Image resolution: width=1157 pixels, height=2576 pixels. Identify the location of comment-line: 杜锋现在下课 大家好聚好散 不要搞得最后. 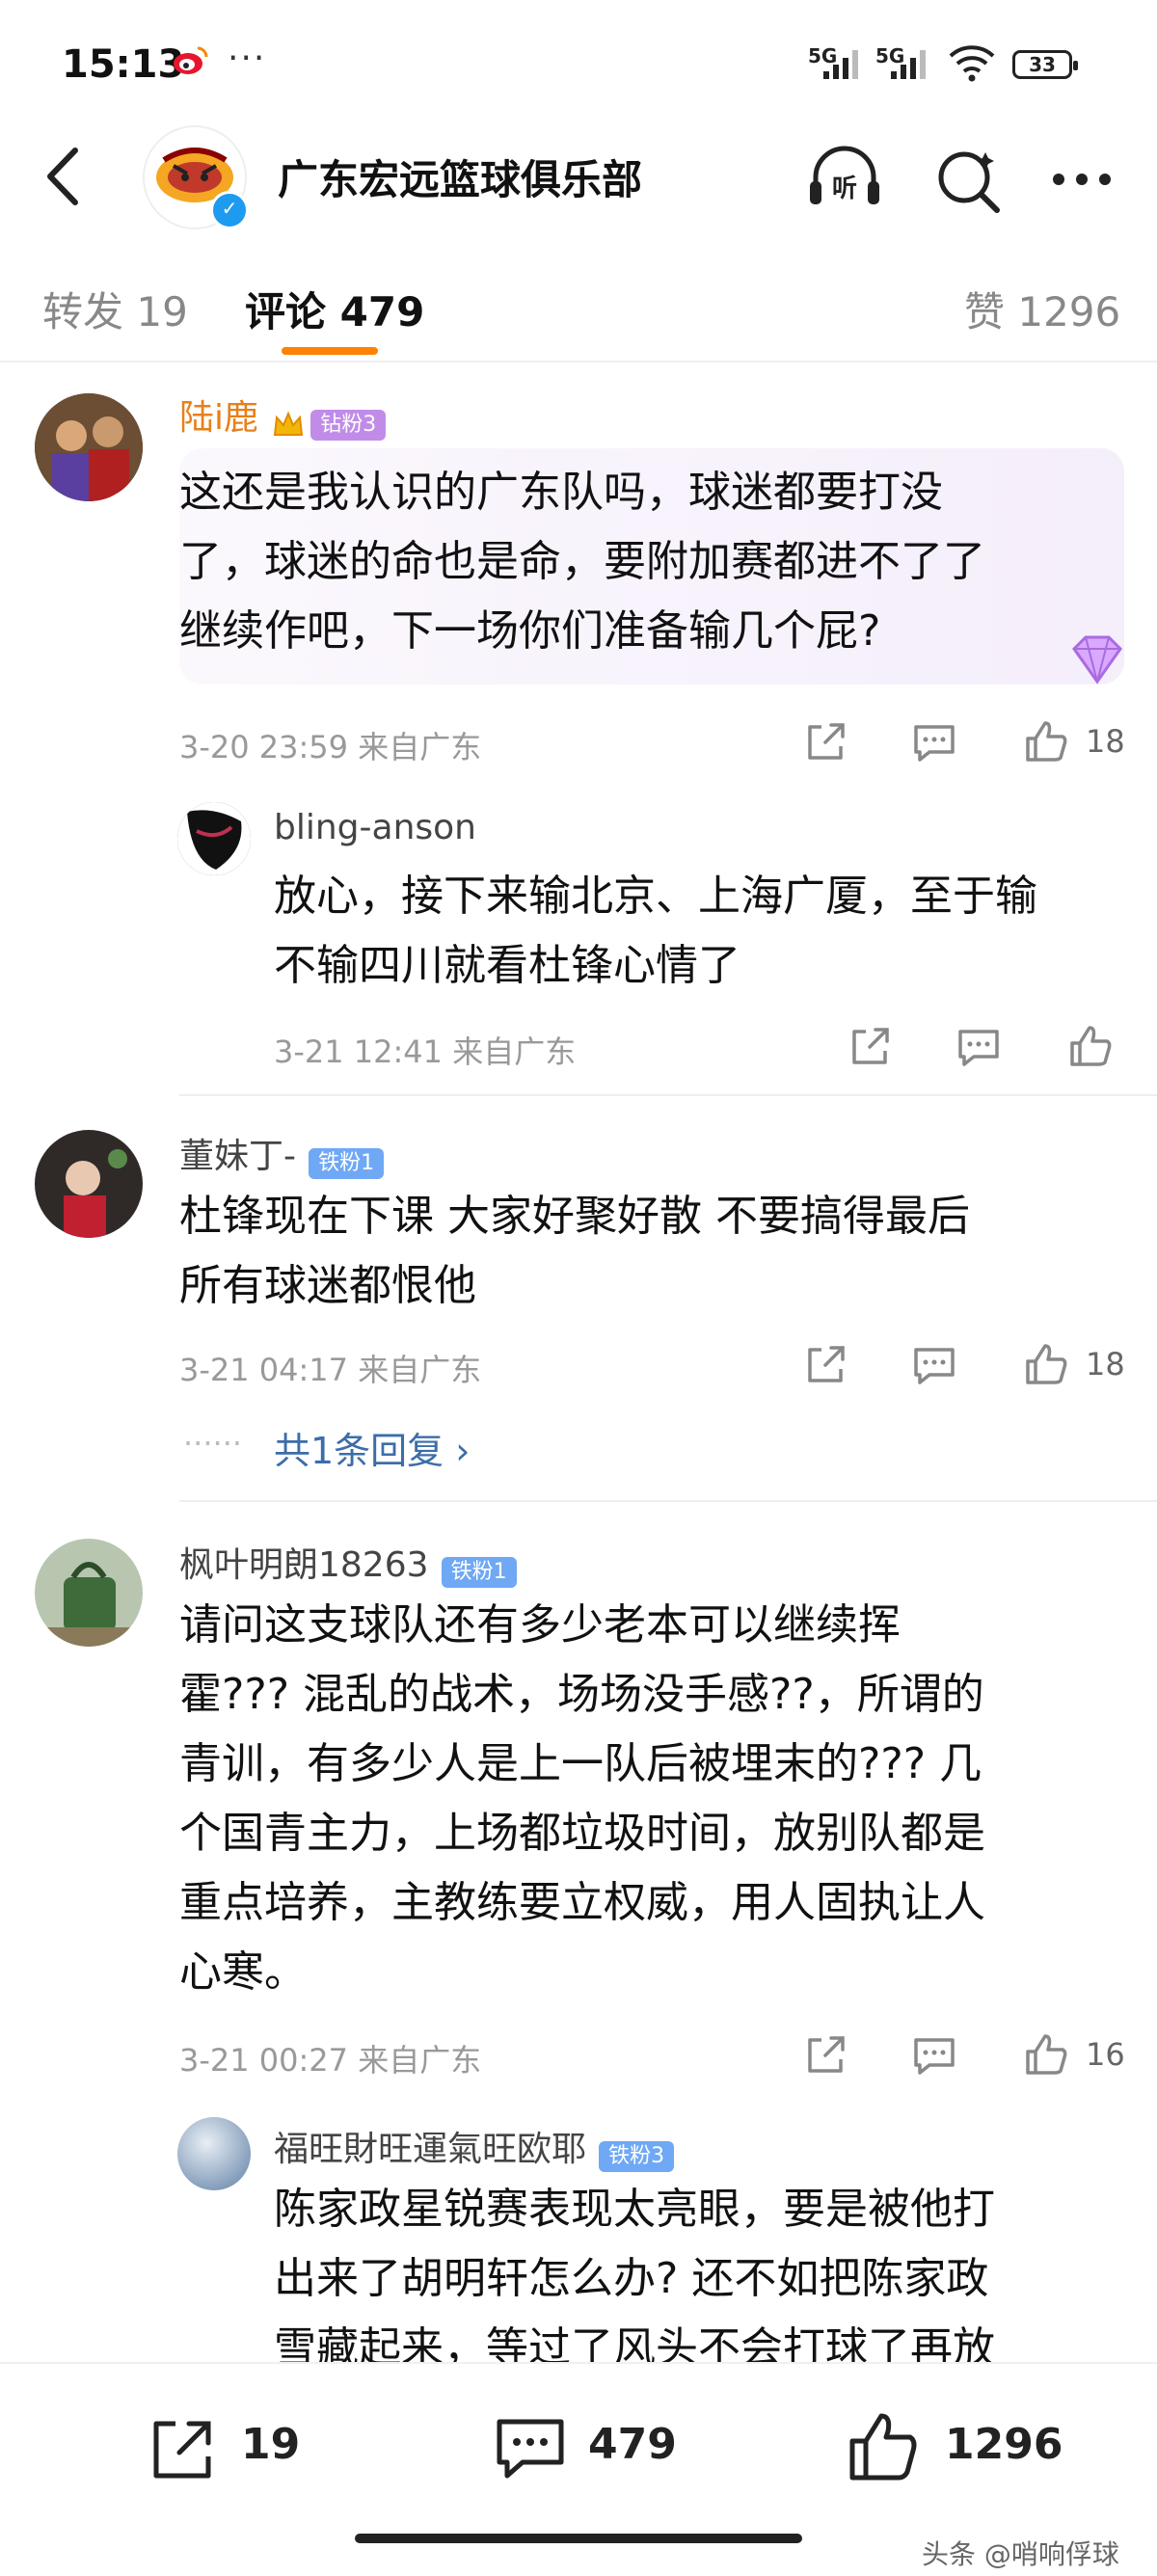
(574, 1217).